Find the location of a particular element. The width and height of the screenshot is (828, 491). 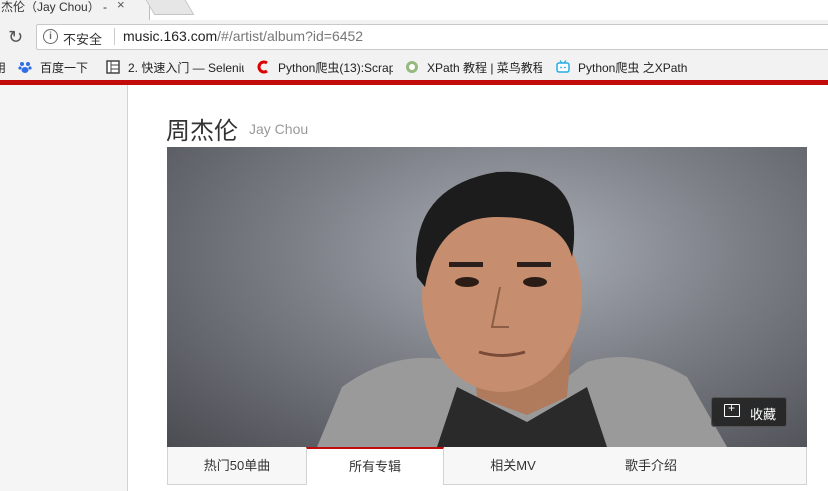

artist-name: 周杰伦 is located at coordinates (202, 131).